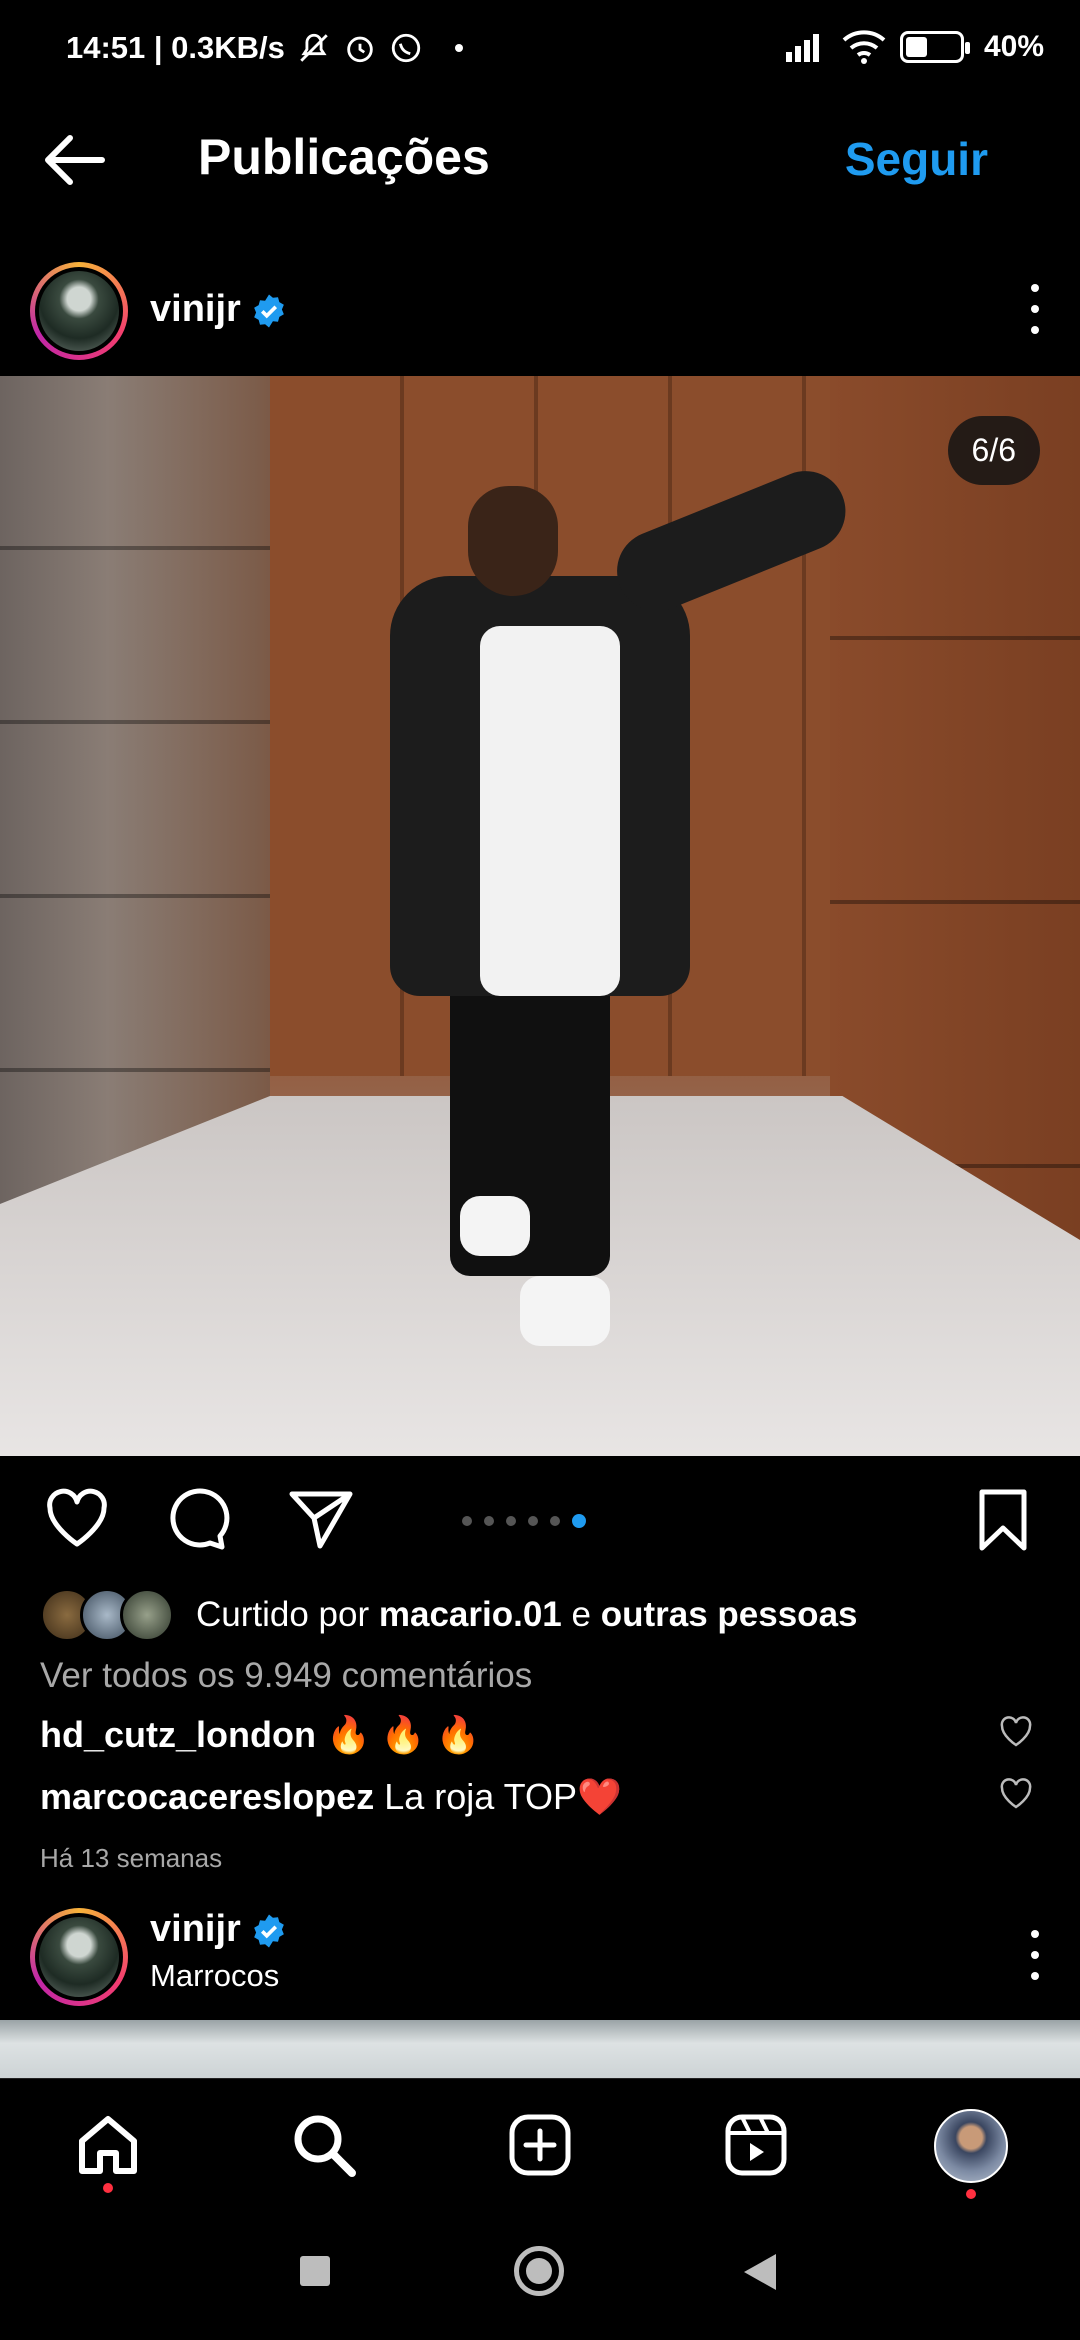 The width and height of the screenshot is (1080, 2340). I want to click on status-right: 40%, so click(914, 47).